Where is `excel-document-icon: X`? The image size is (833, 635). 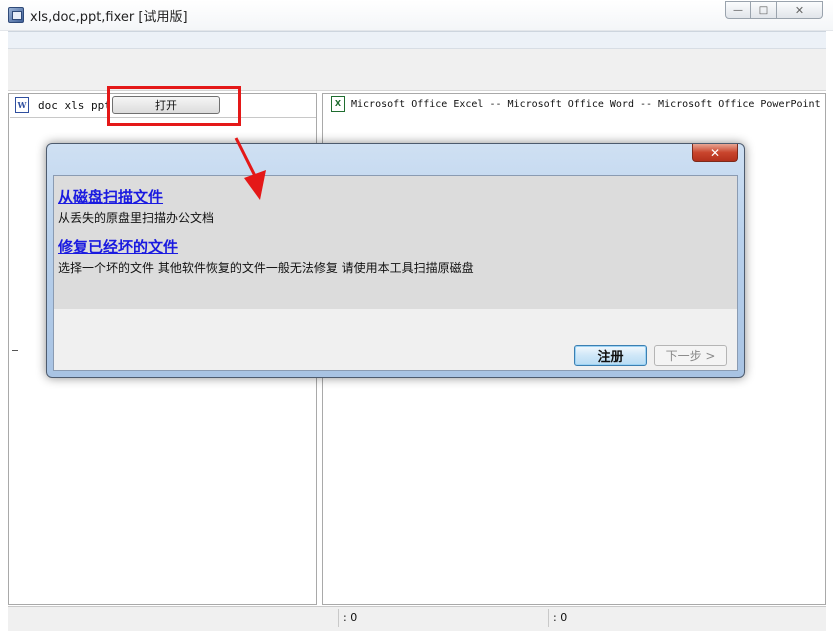 excel-document-icon: X is located at coordinates (338, 104).